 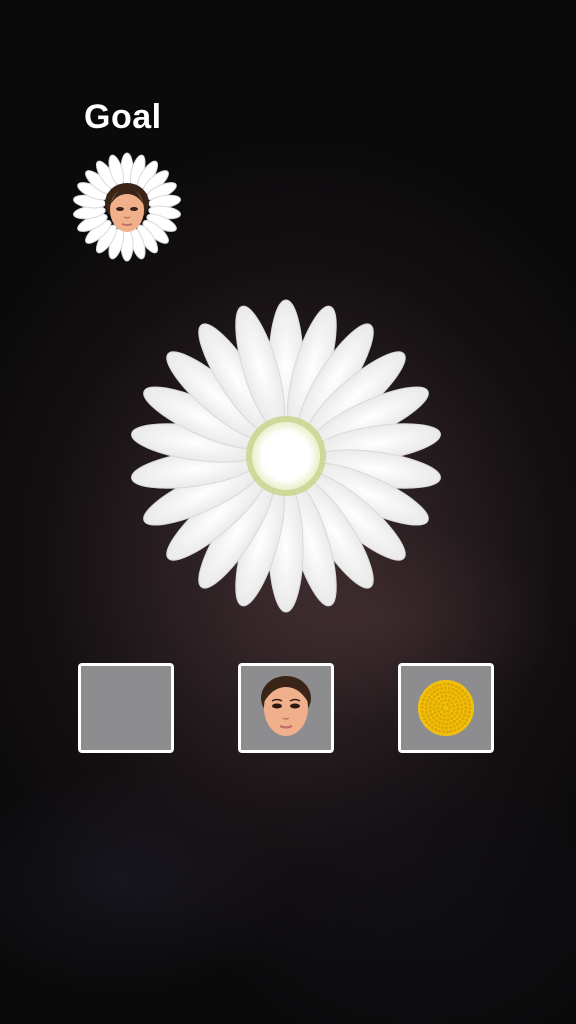 I want to click on choice-face-tile, so click(x=286, y=708).